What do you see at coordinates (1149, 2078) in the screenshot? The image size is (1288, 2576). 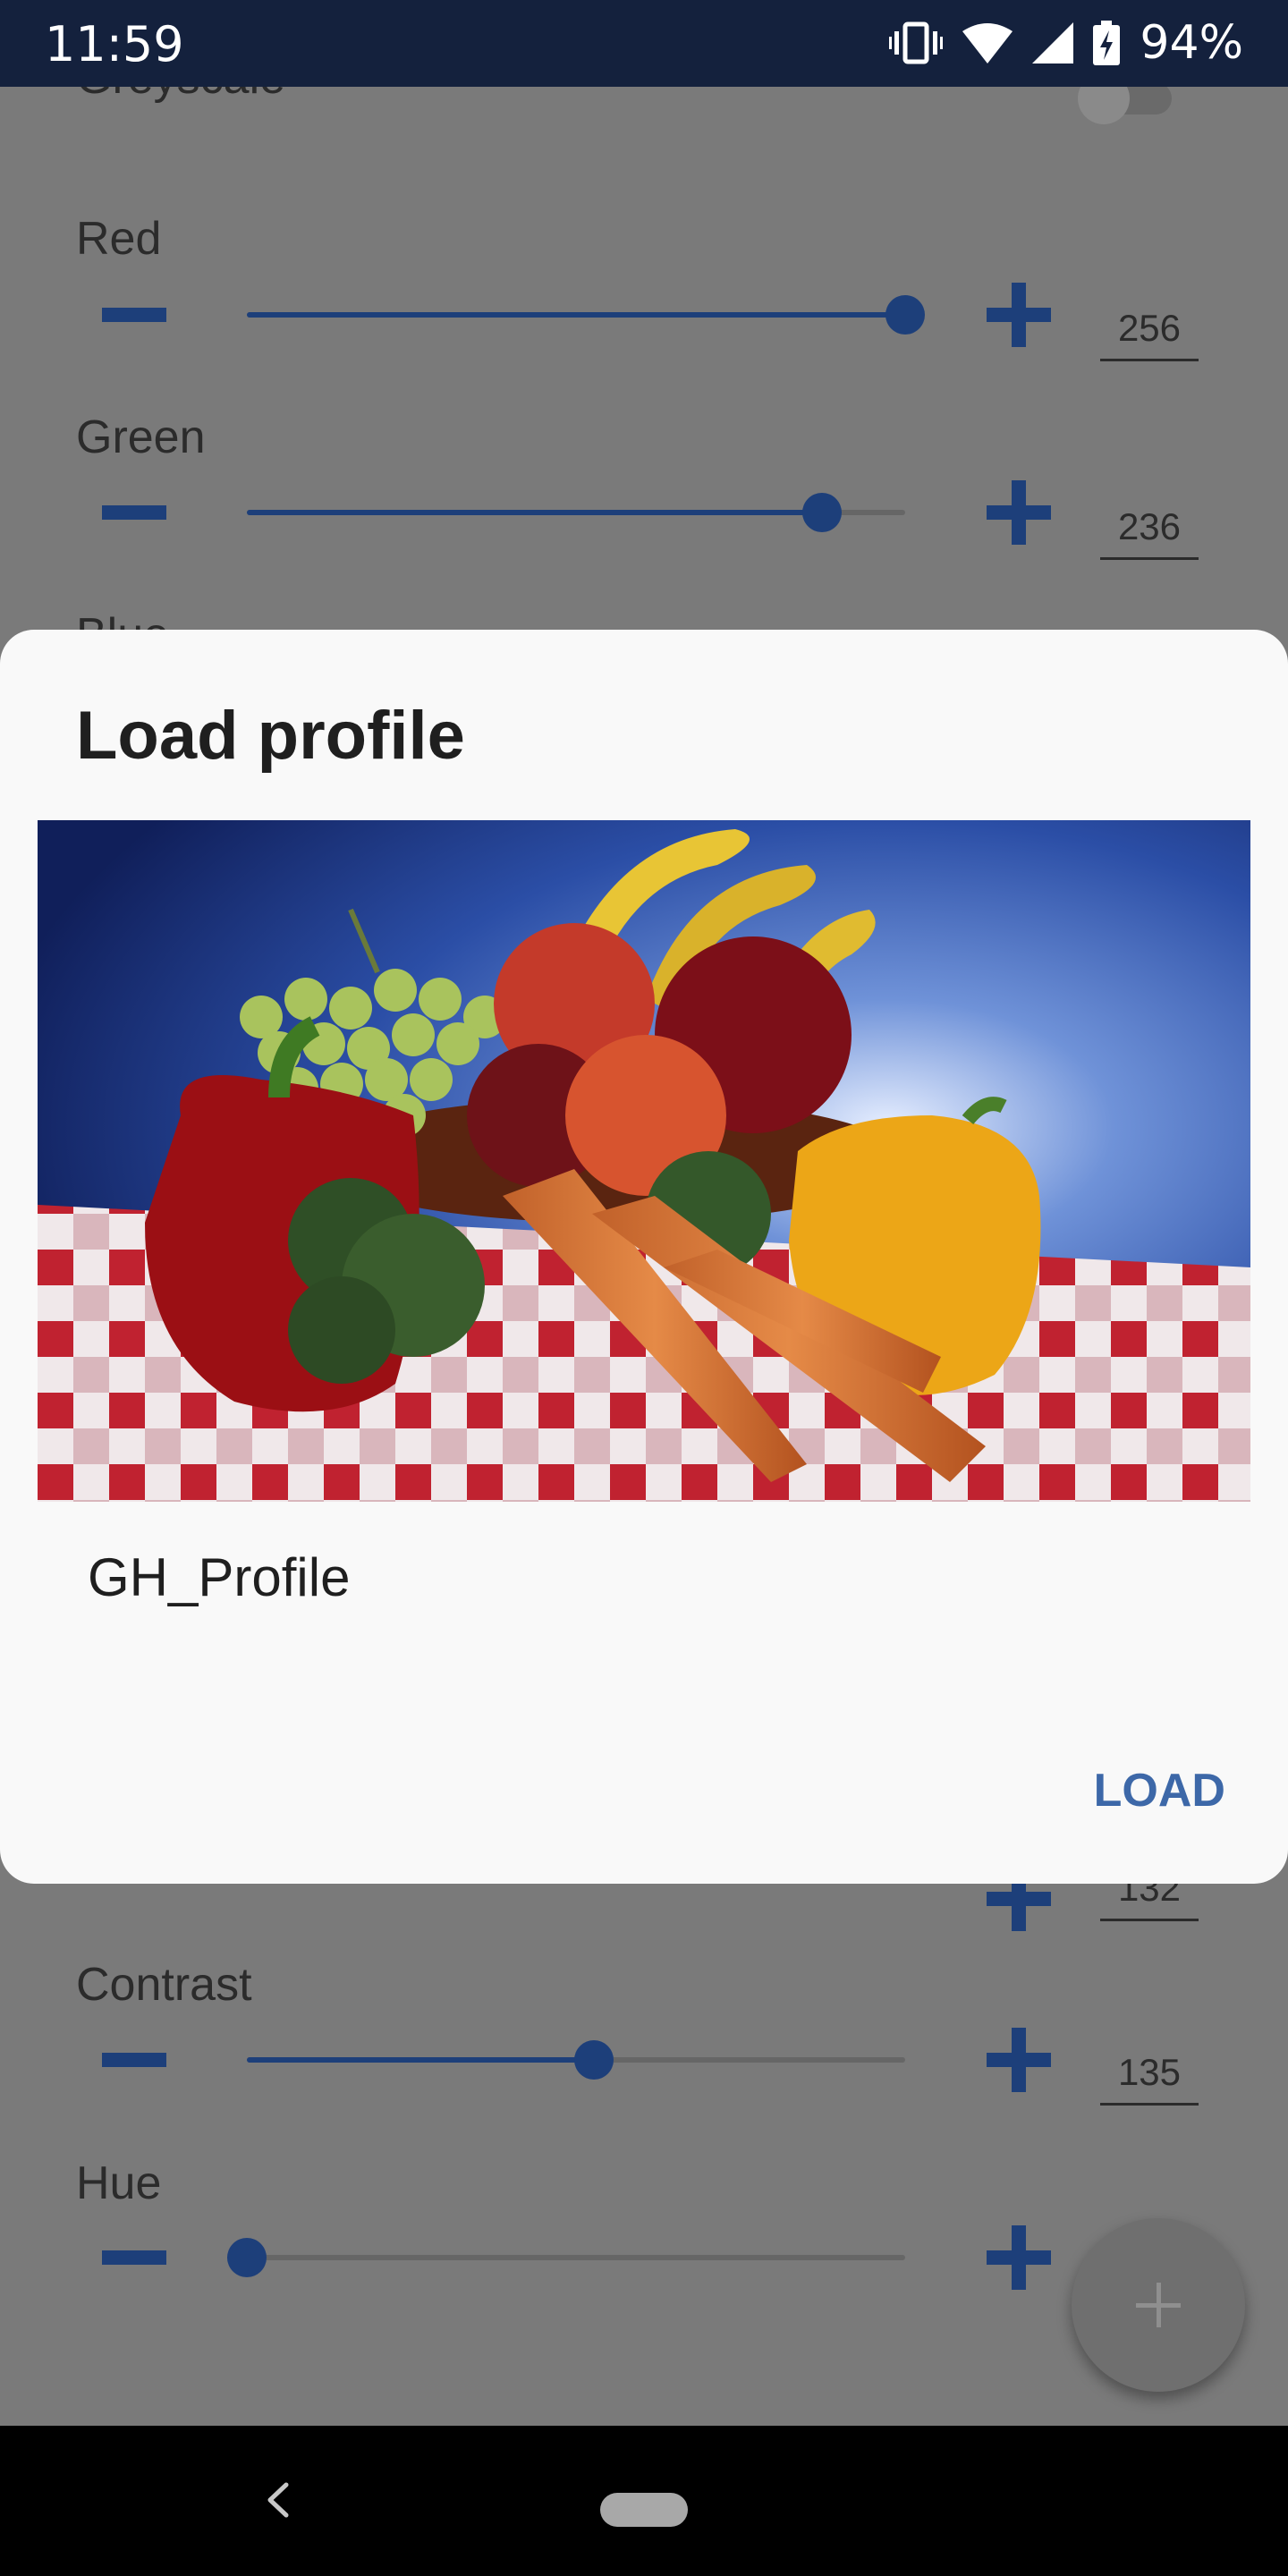 I see `contrast-value-field: 135` at bounding box center [1149, 2078].